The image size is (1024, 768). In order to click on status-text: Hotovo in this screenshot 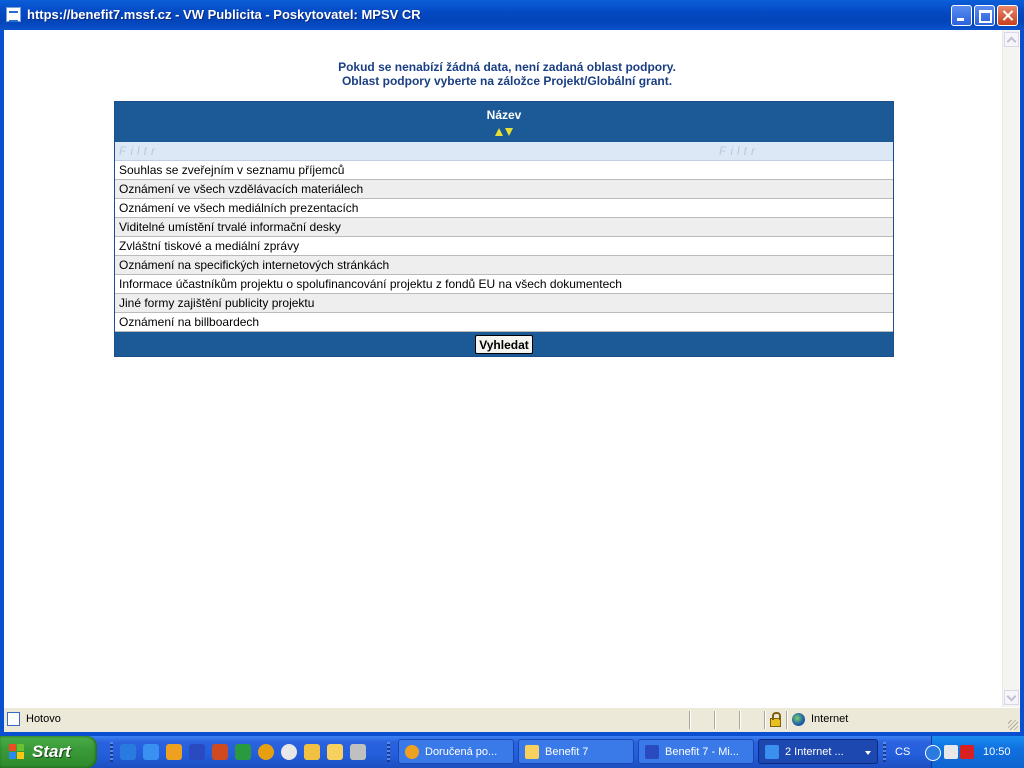, I will do `click(43, 719)`.